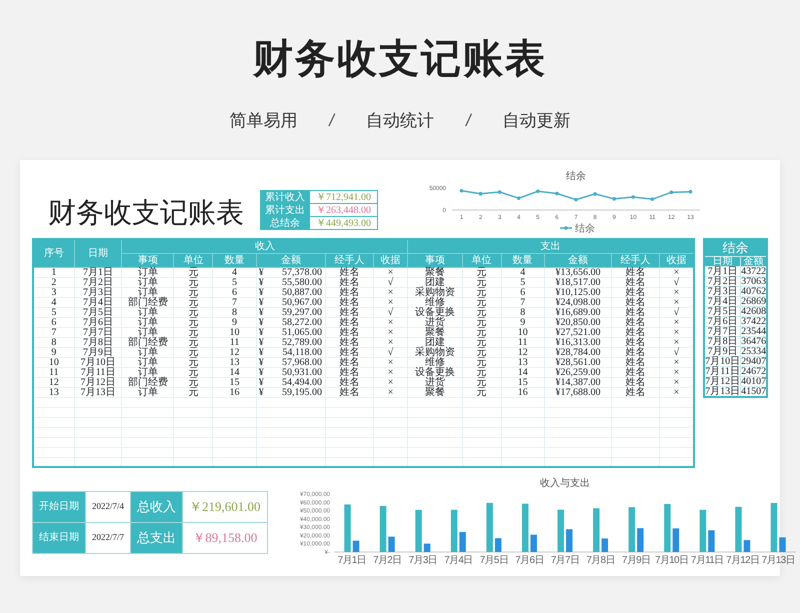 The image size is (800, 613). What do you see at coordinates (422, 560) in the screenshot?
I see `axis-label: 7月3日` at bounding box center [422, 560].